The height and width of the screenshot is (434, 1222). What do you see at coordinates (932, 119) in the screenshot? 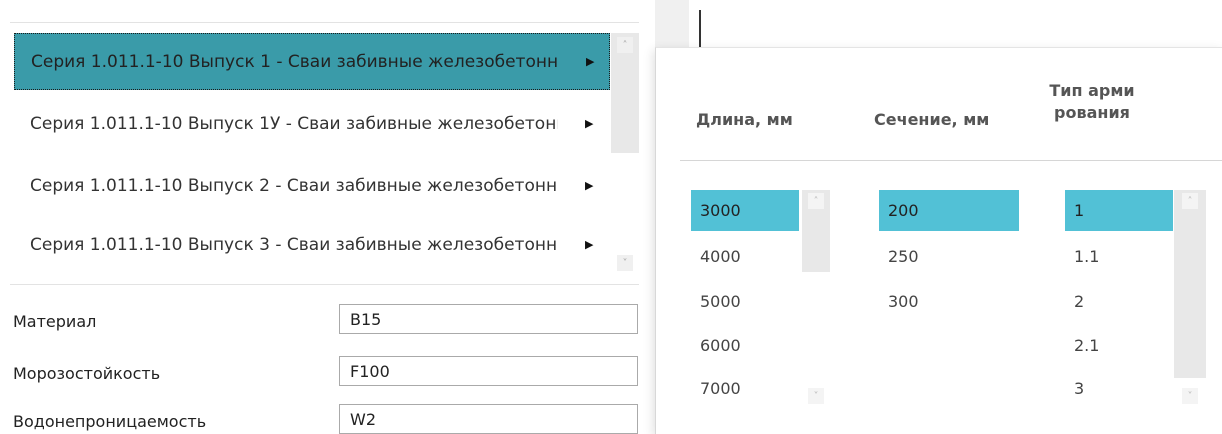
I see `section-column-header: Сечение, мм` at bounding box center [932, 119].